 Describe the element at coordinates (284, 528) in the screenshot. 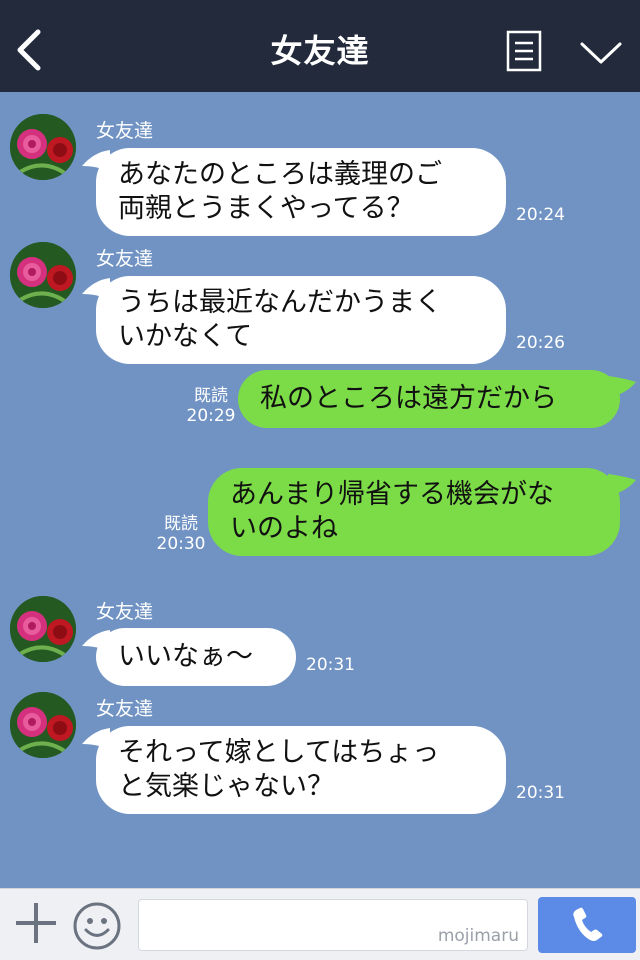

I see `message-line: いのよね` at that location.